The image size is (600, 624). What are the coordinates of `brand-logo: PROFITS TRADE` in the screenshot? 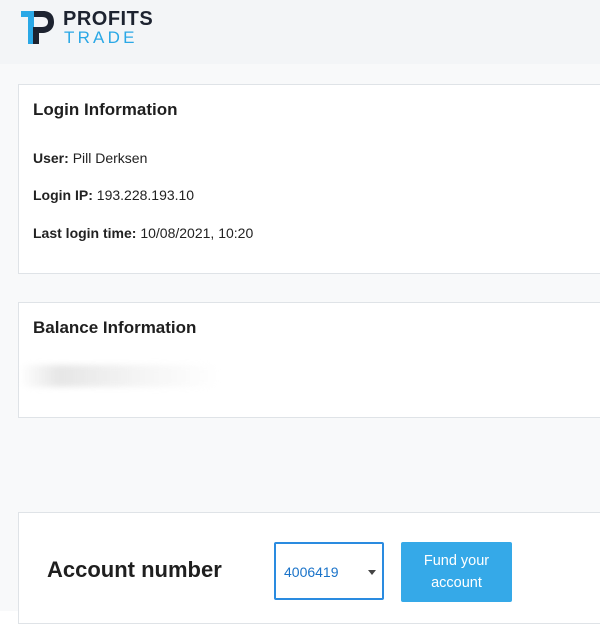 It's located at (111, 28).